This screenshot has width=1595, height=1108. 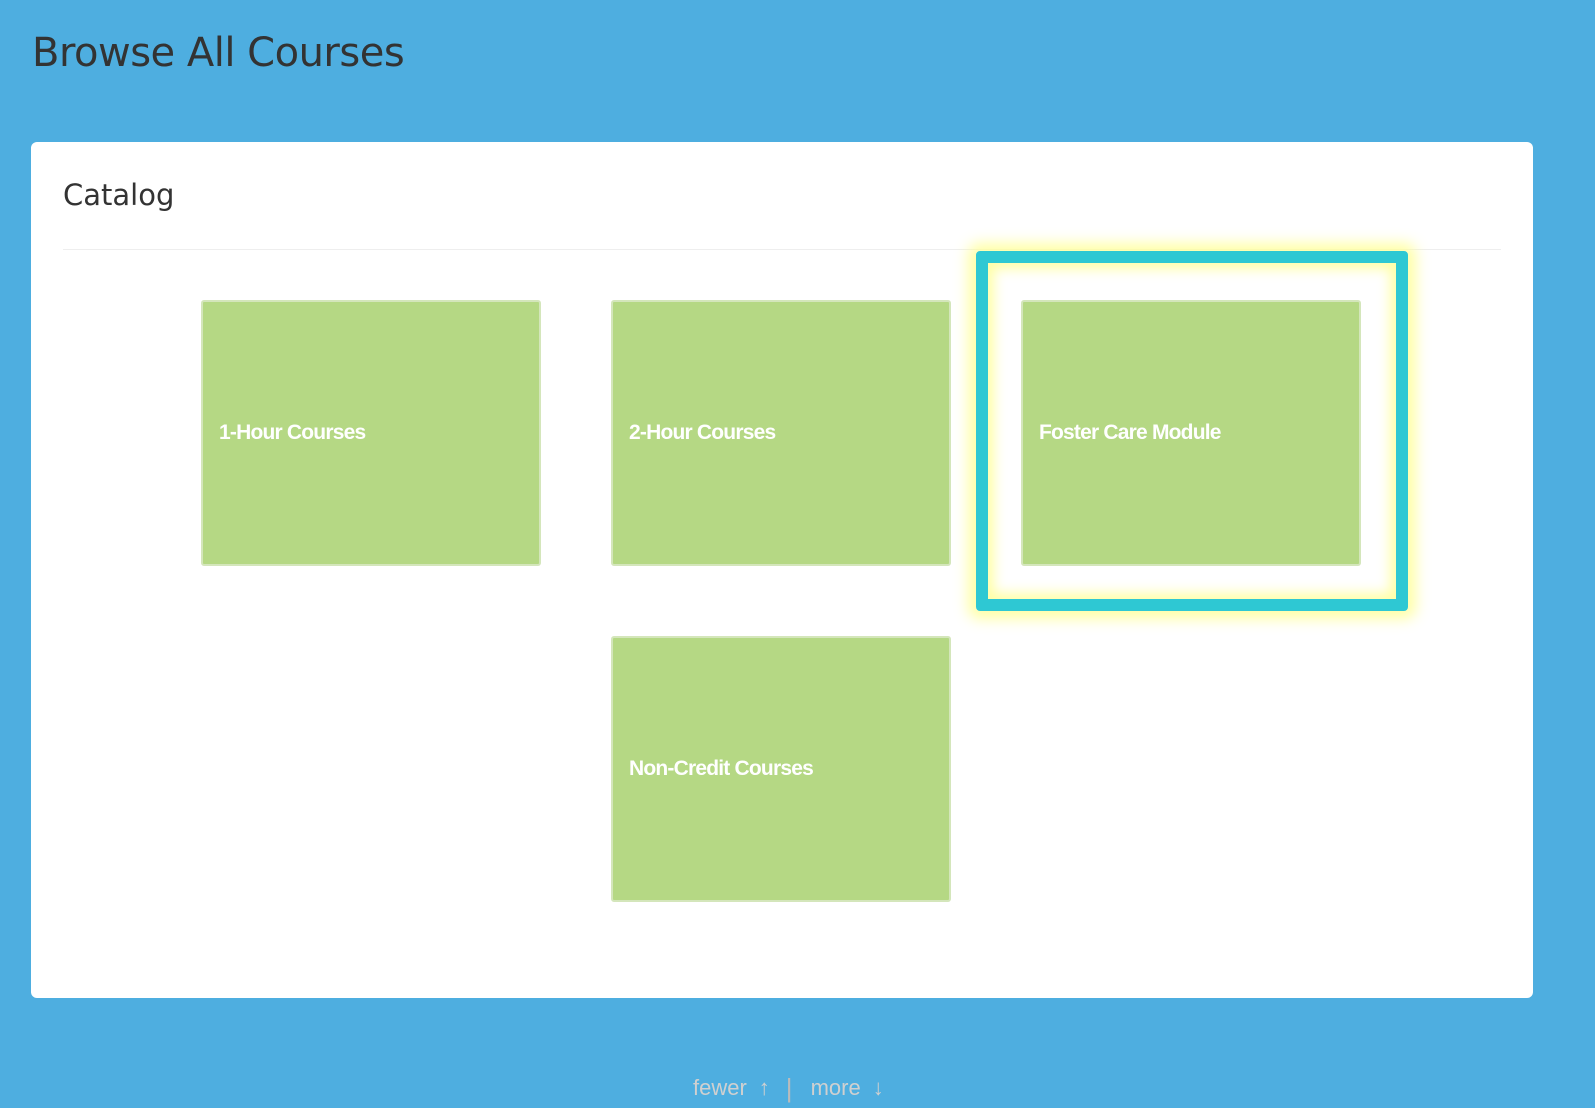 I want to click on course-tile-foster-care: Foster Care Module, so click(x=1191, y=433).